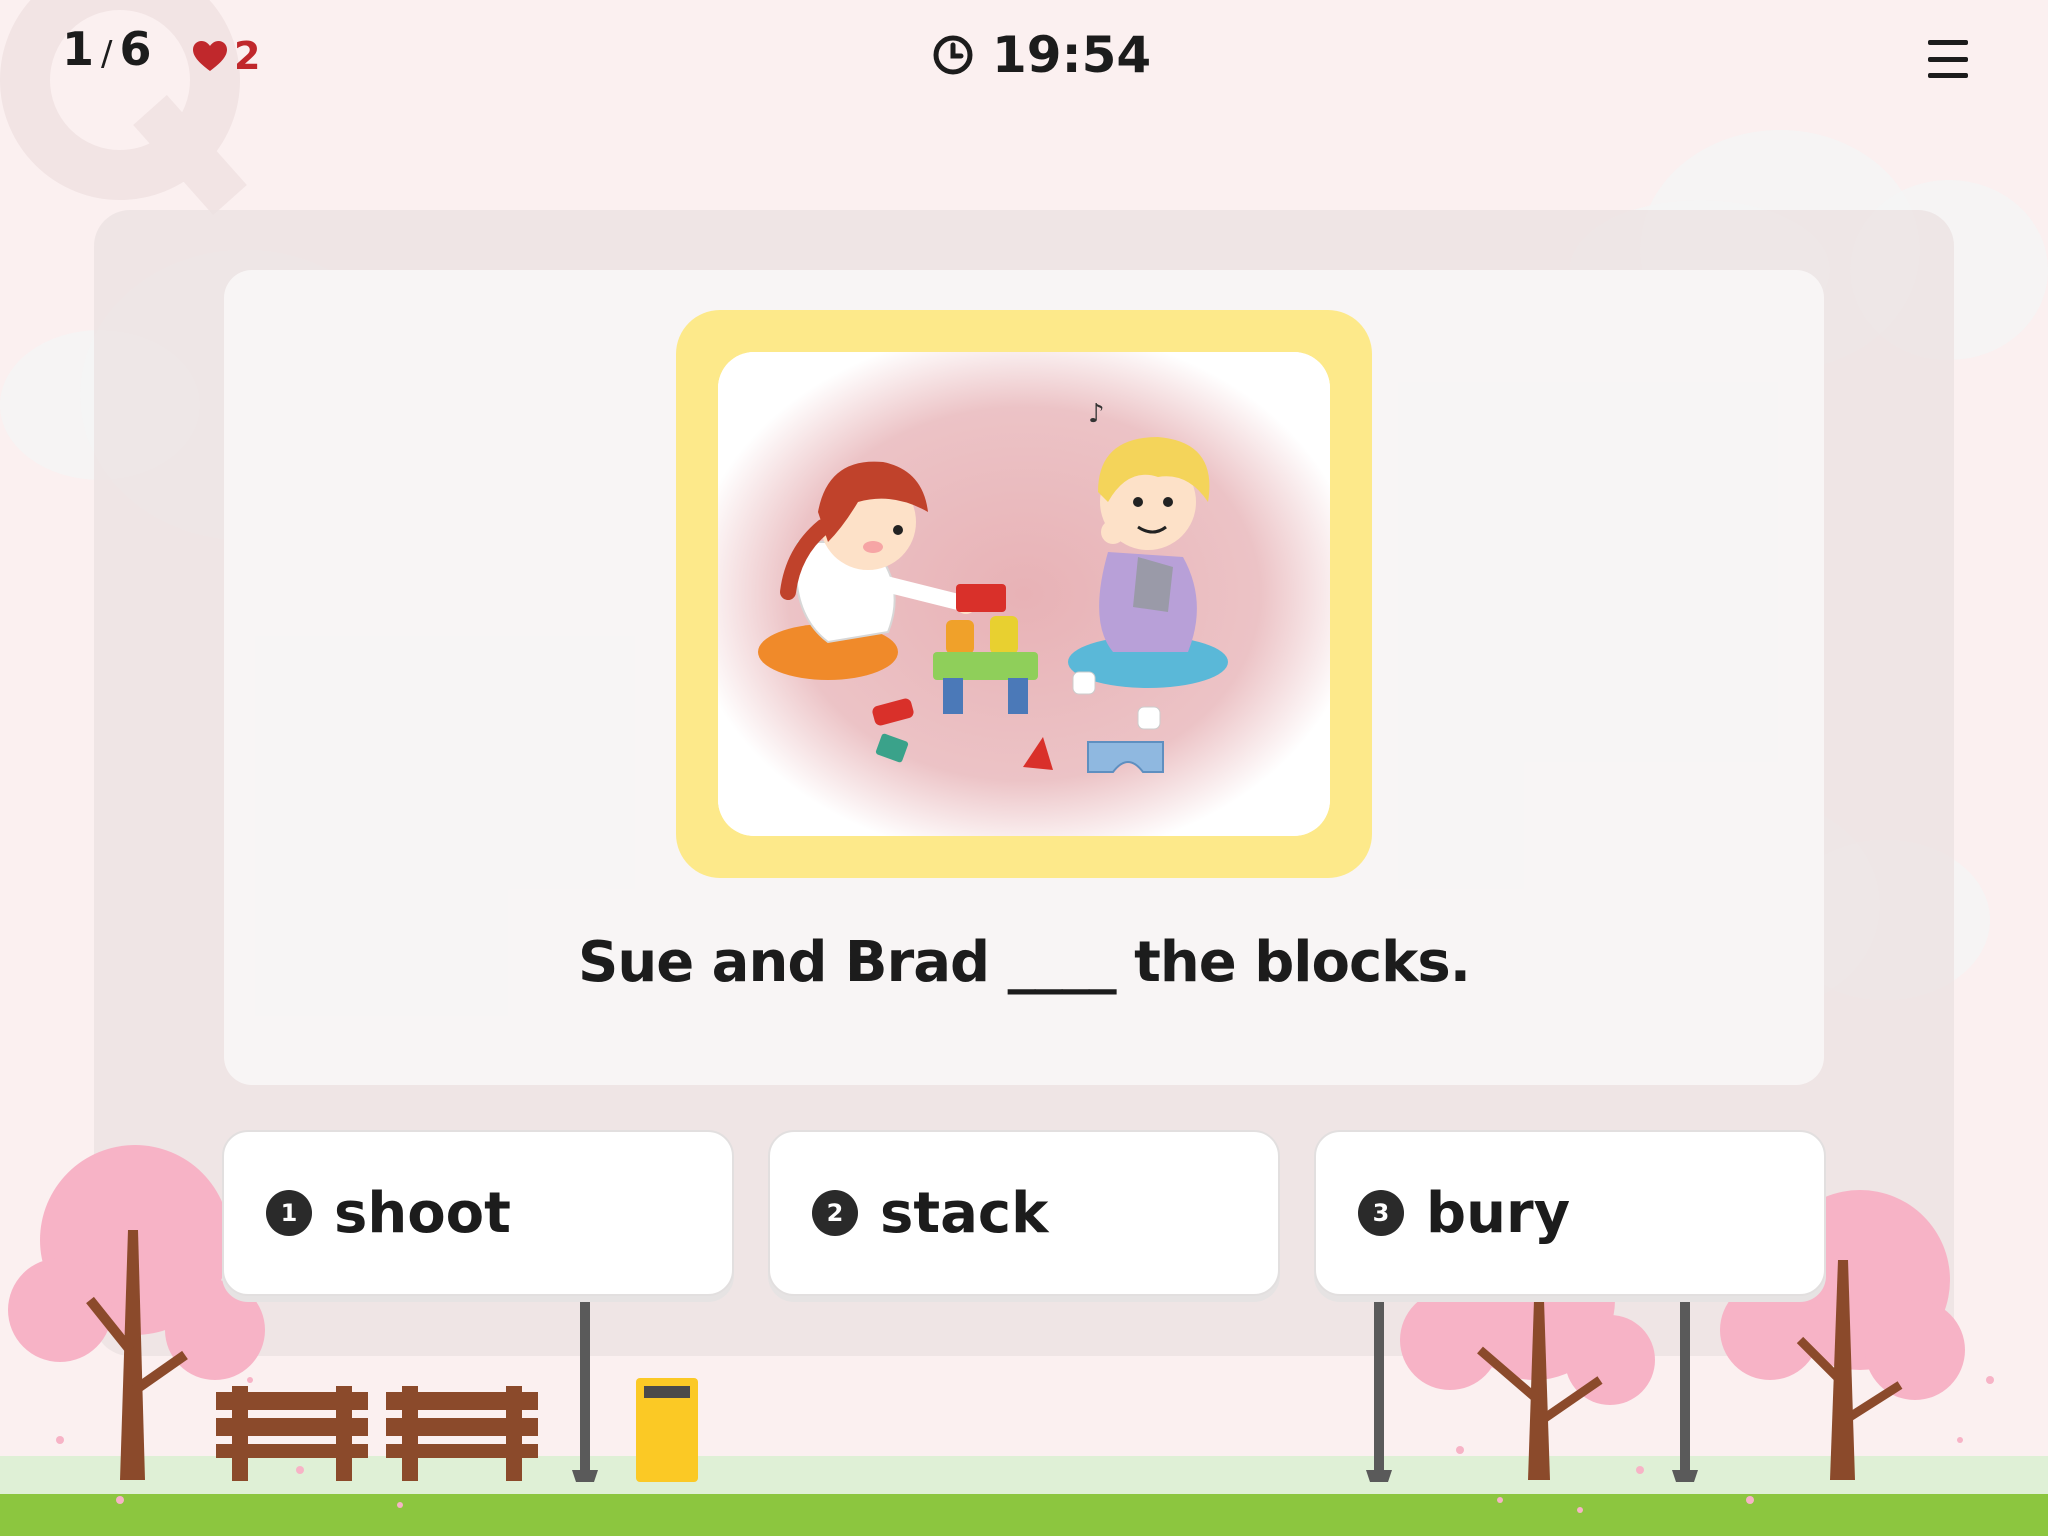 This screenshot has height=1536, width=2048. Describe the element at coordinates (1072, 55) in the screenshot. I see `timer-value: 19:54` at that location.